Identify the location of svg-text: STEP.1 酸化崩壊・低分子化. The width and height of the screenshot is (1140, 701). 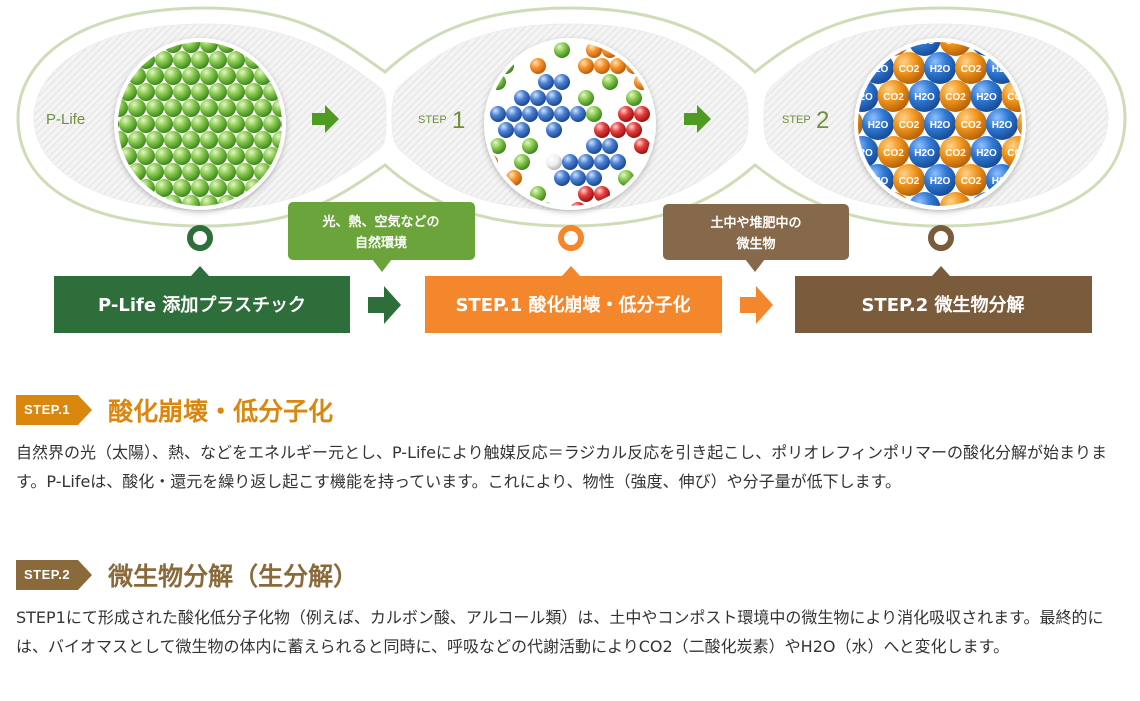
(572, 305).